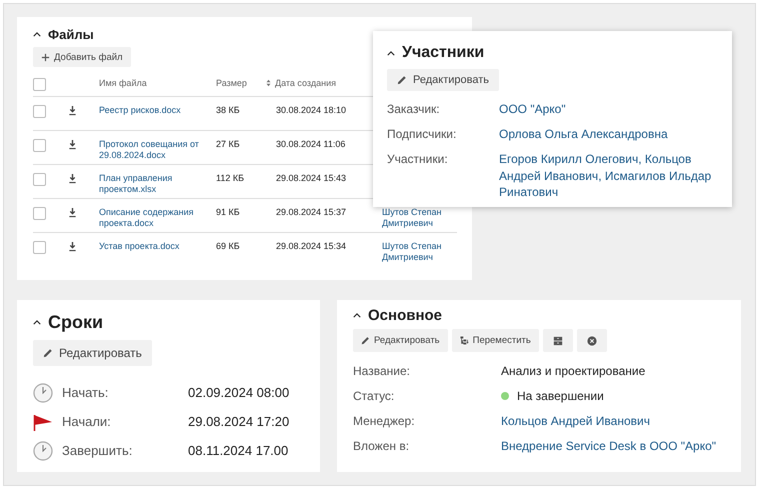  I want to click on archive-icon, so click(557, 341).